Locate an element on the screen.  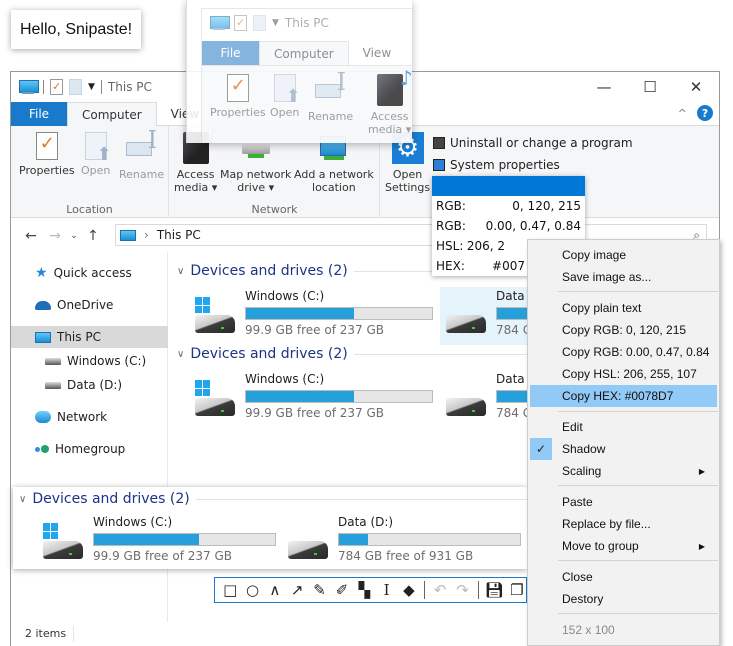
pasted-text-note: Hello, Snipaste! is located at coordinates (76, 29).